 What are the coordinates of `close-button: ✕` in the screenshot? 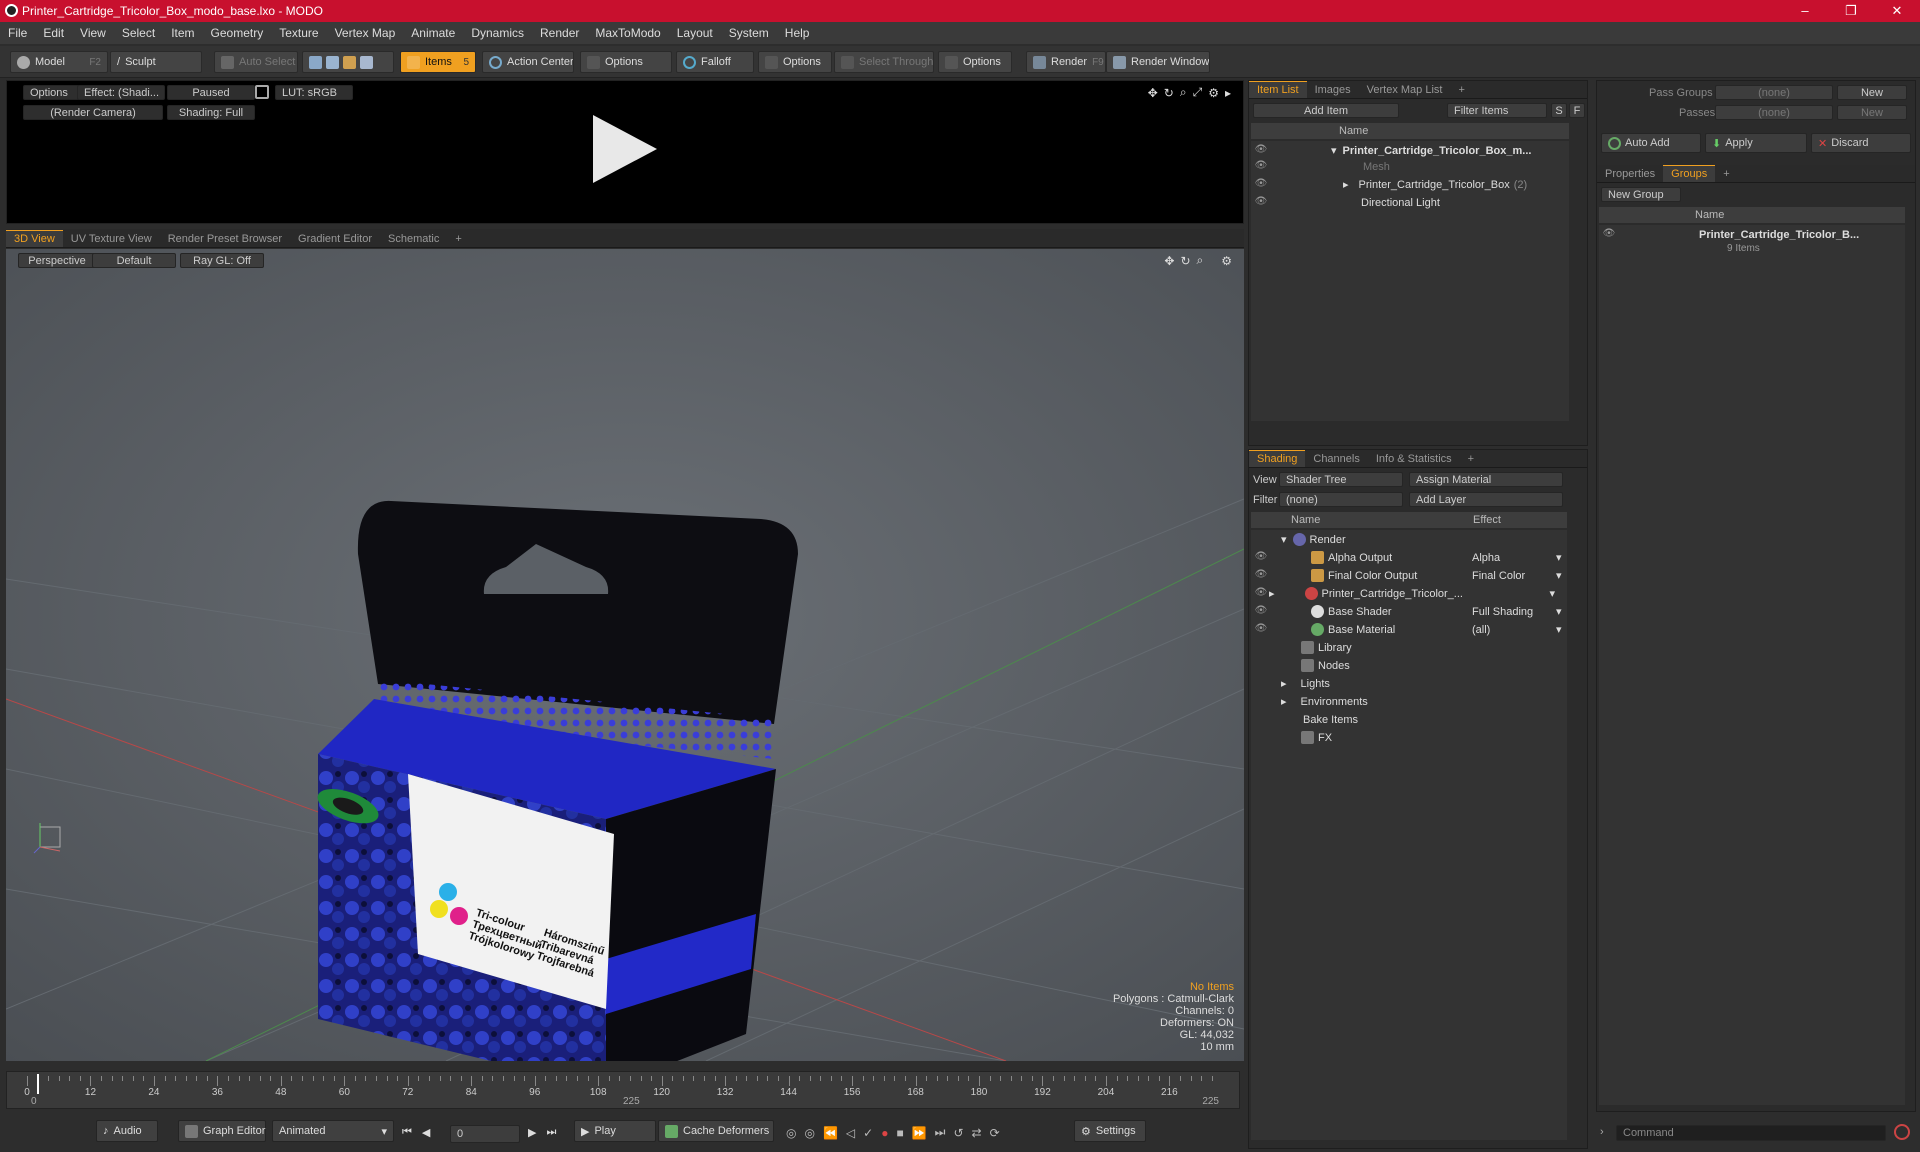 It's located at (1897, 11).